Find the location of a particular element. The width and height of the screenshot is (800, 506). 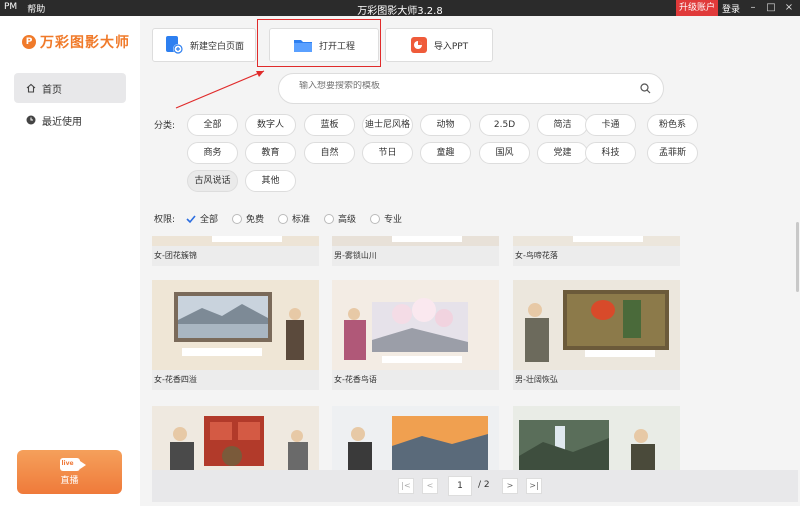

logo-mark: P is located at coordinates (29, 42).